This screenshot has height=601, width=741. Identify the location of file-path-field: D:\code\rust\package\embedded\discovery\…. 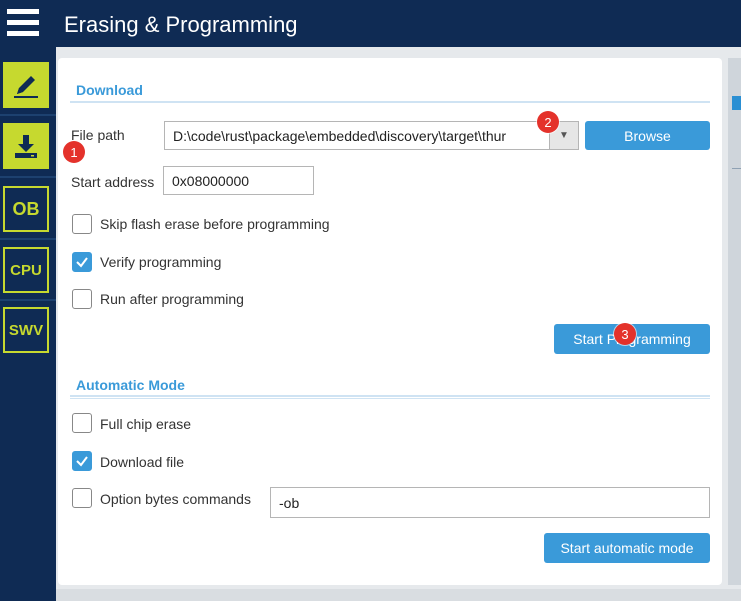
(357, 135).